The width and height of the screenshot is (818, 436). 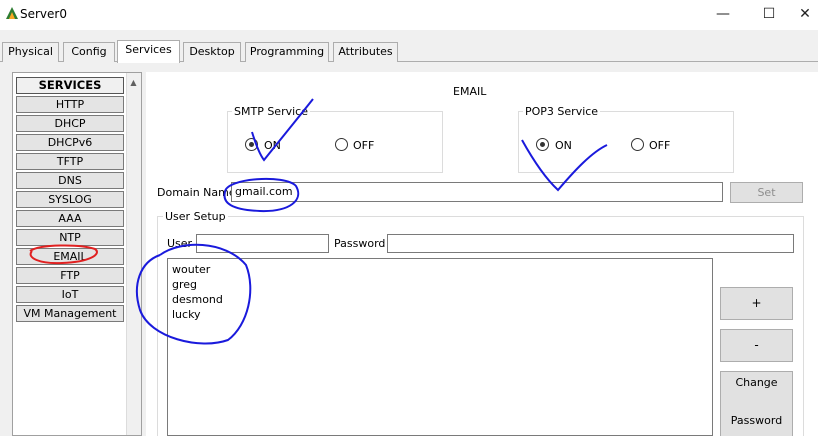 I want to click on list-item: lucky, so click(x=186, y=314).